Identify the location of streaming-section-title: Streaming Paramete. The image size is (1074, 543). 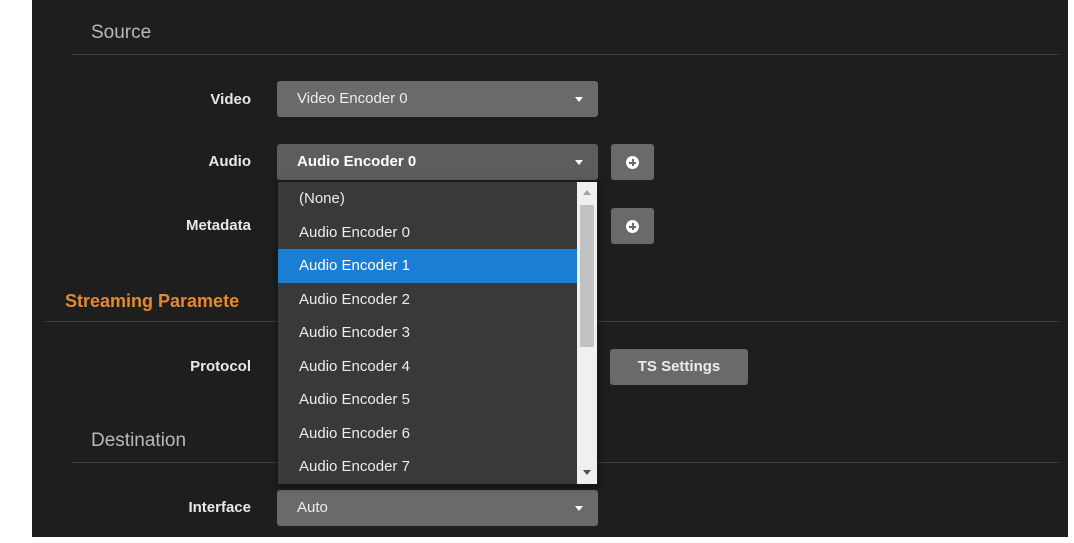
(152, 301).